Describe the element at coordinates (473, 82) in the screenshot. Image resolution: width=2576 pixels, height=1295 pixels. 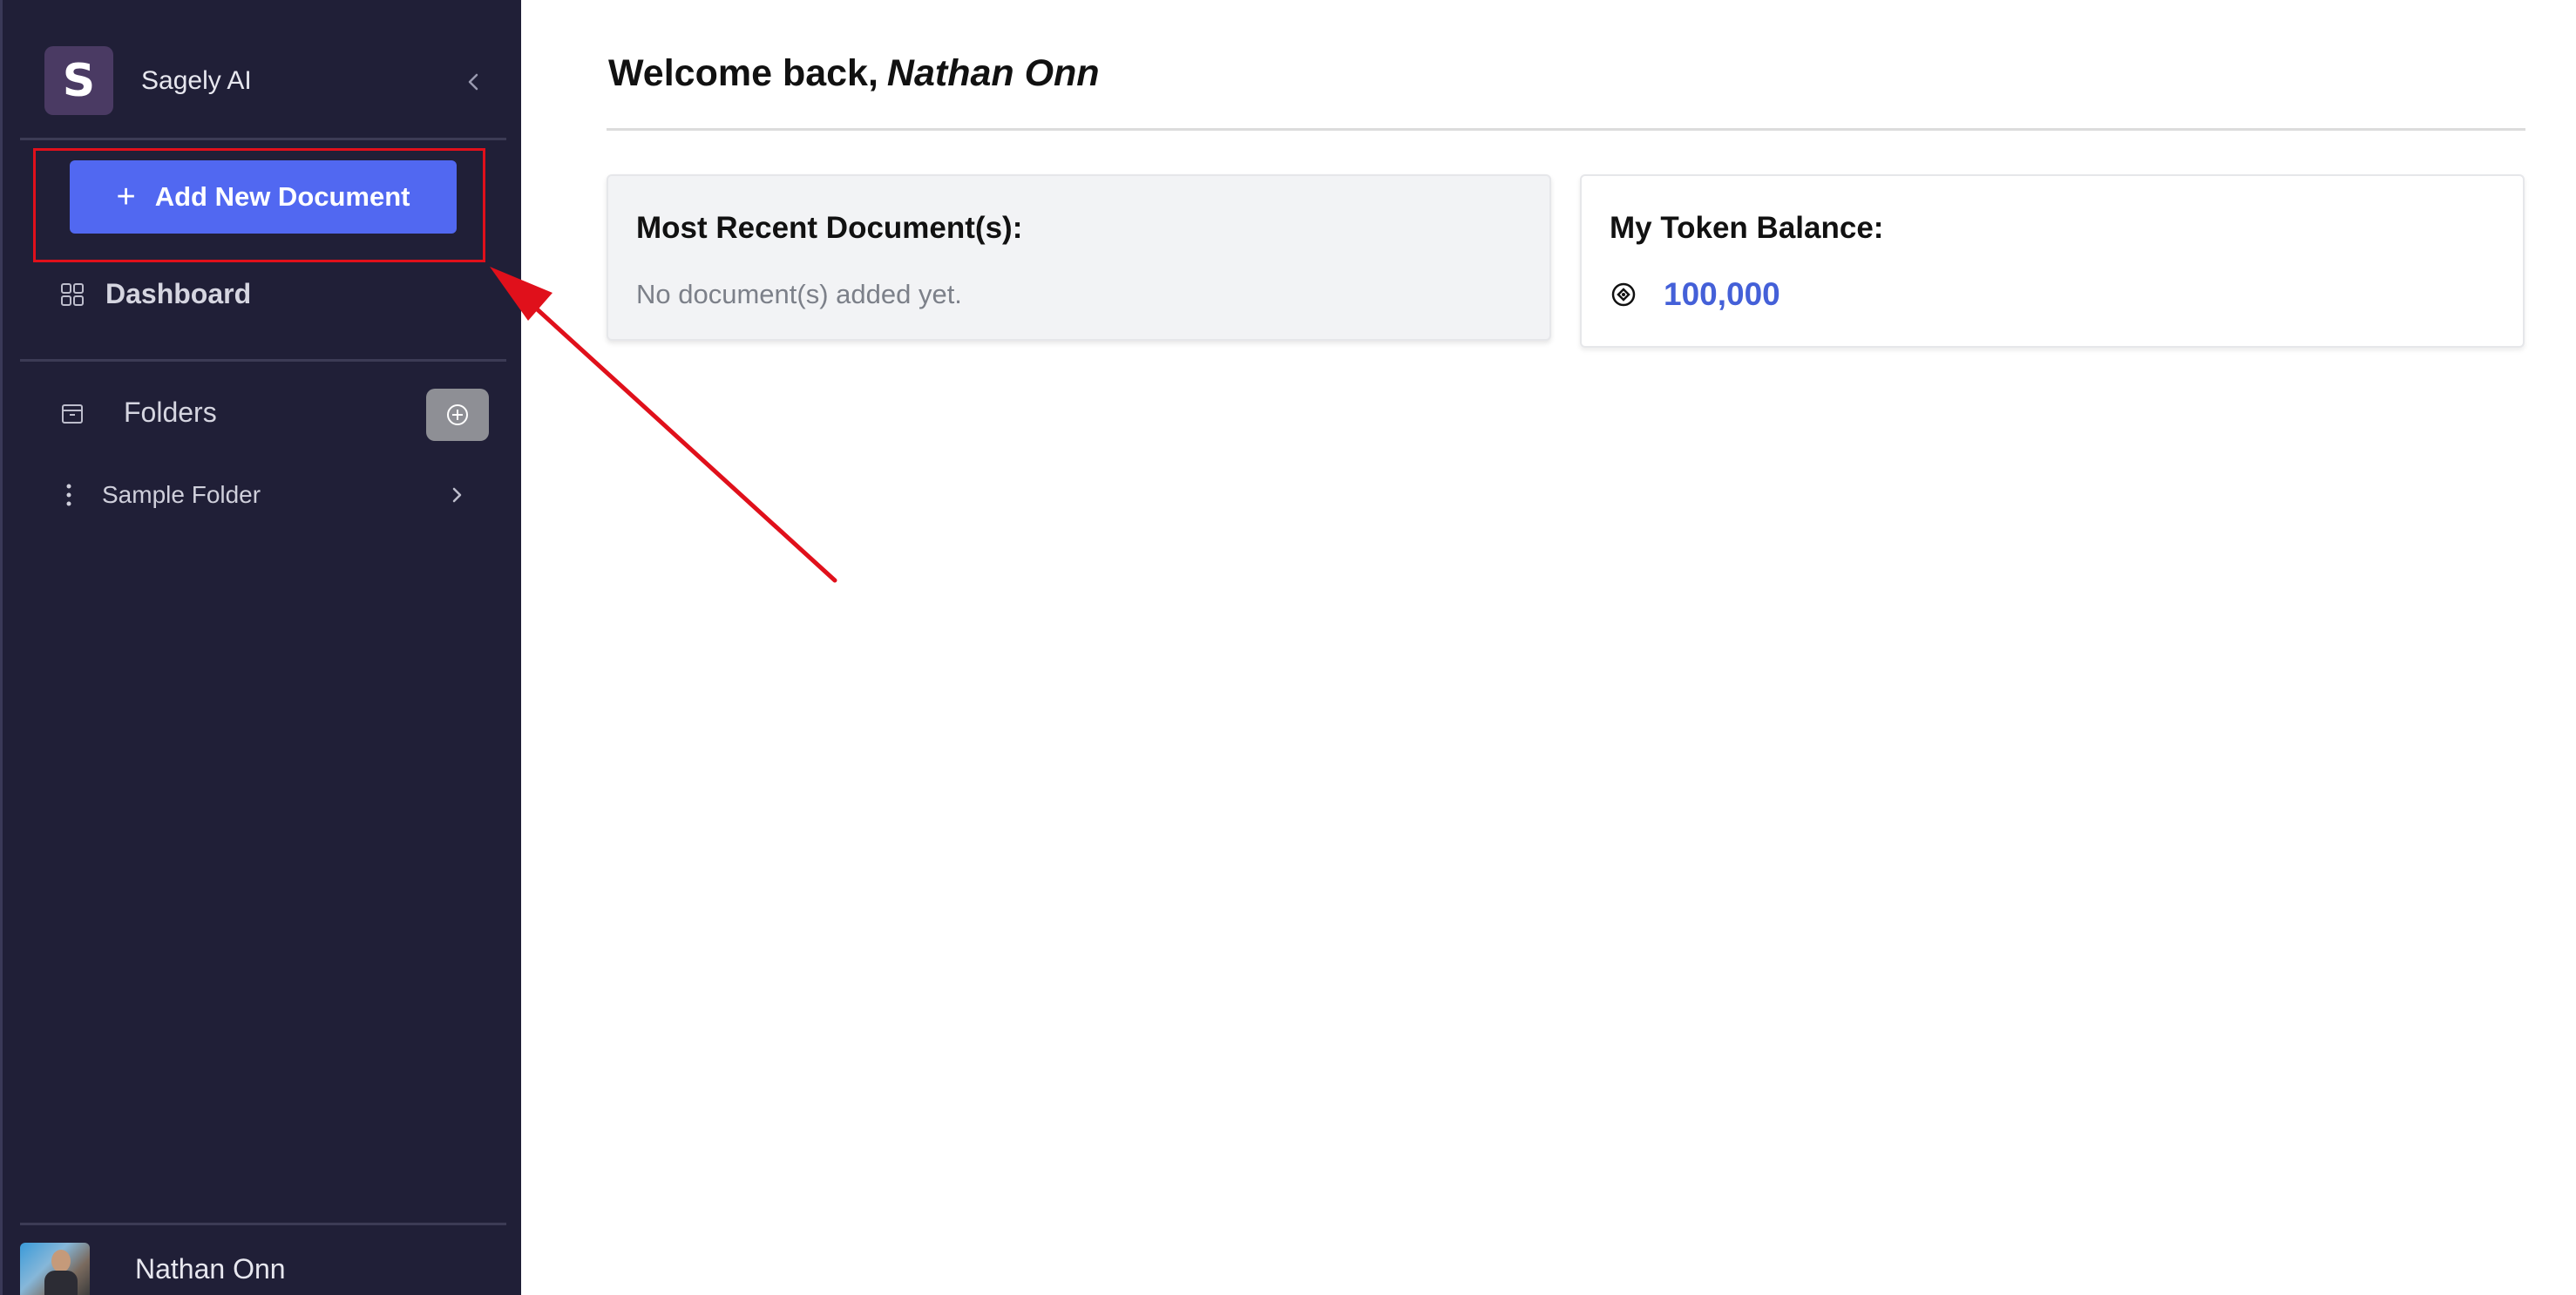
I see `collapse-chevron-icon` at that location.